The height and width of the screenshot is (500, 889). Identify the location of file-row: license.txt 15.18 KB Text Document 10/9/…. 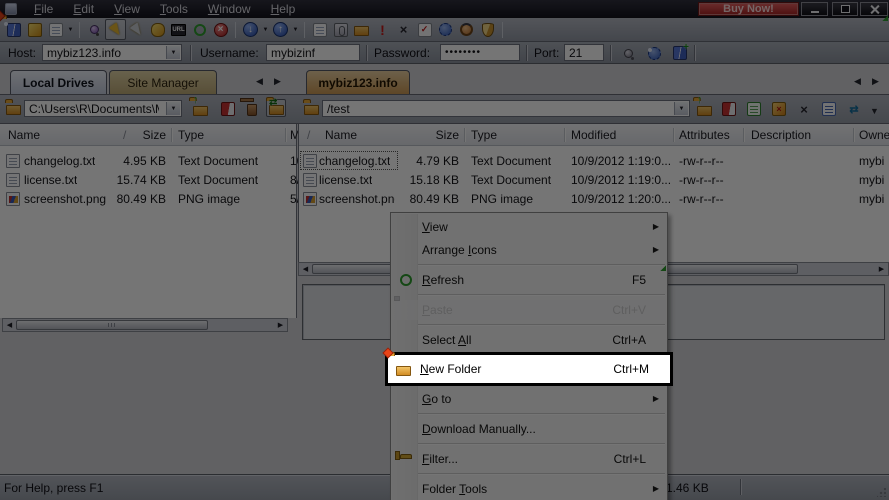
(594, 179).